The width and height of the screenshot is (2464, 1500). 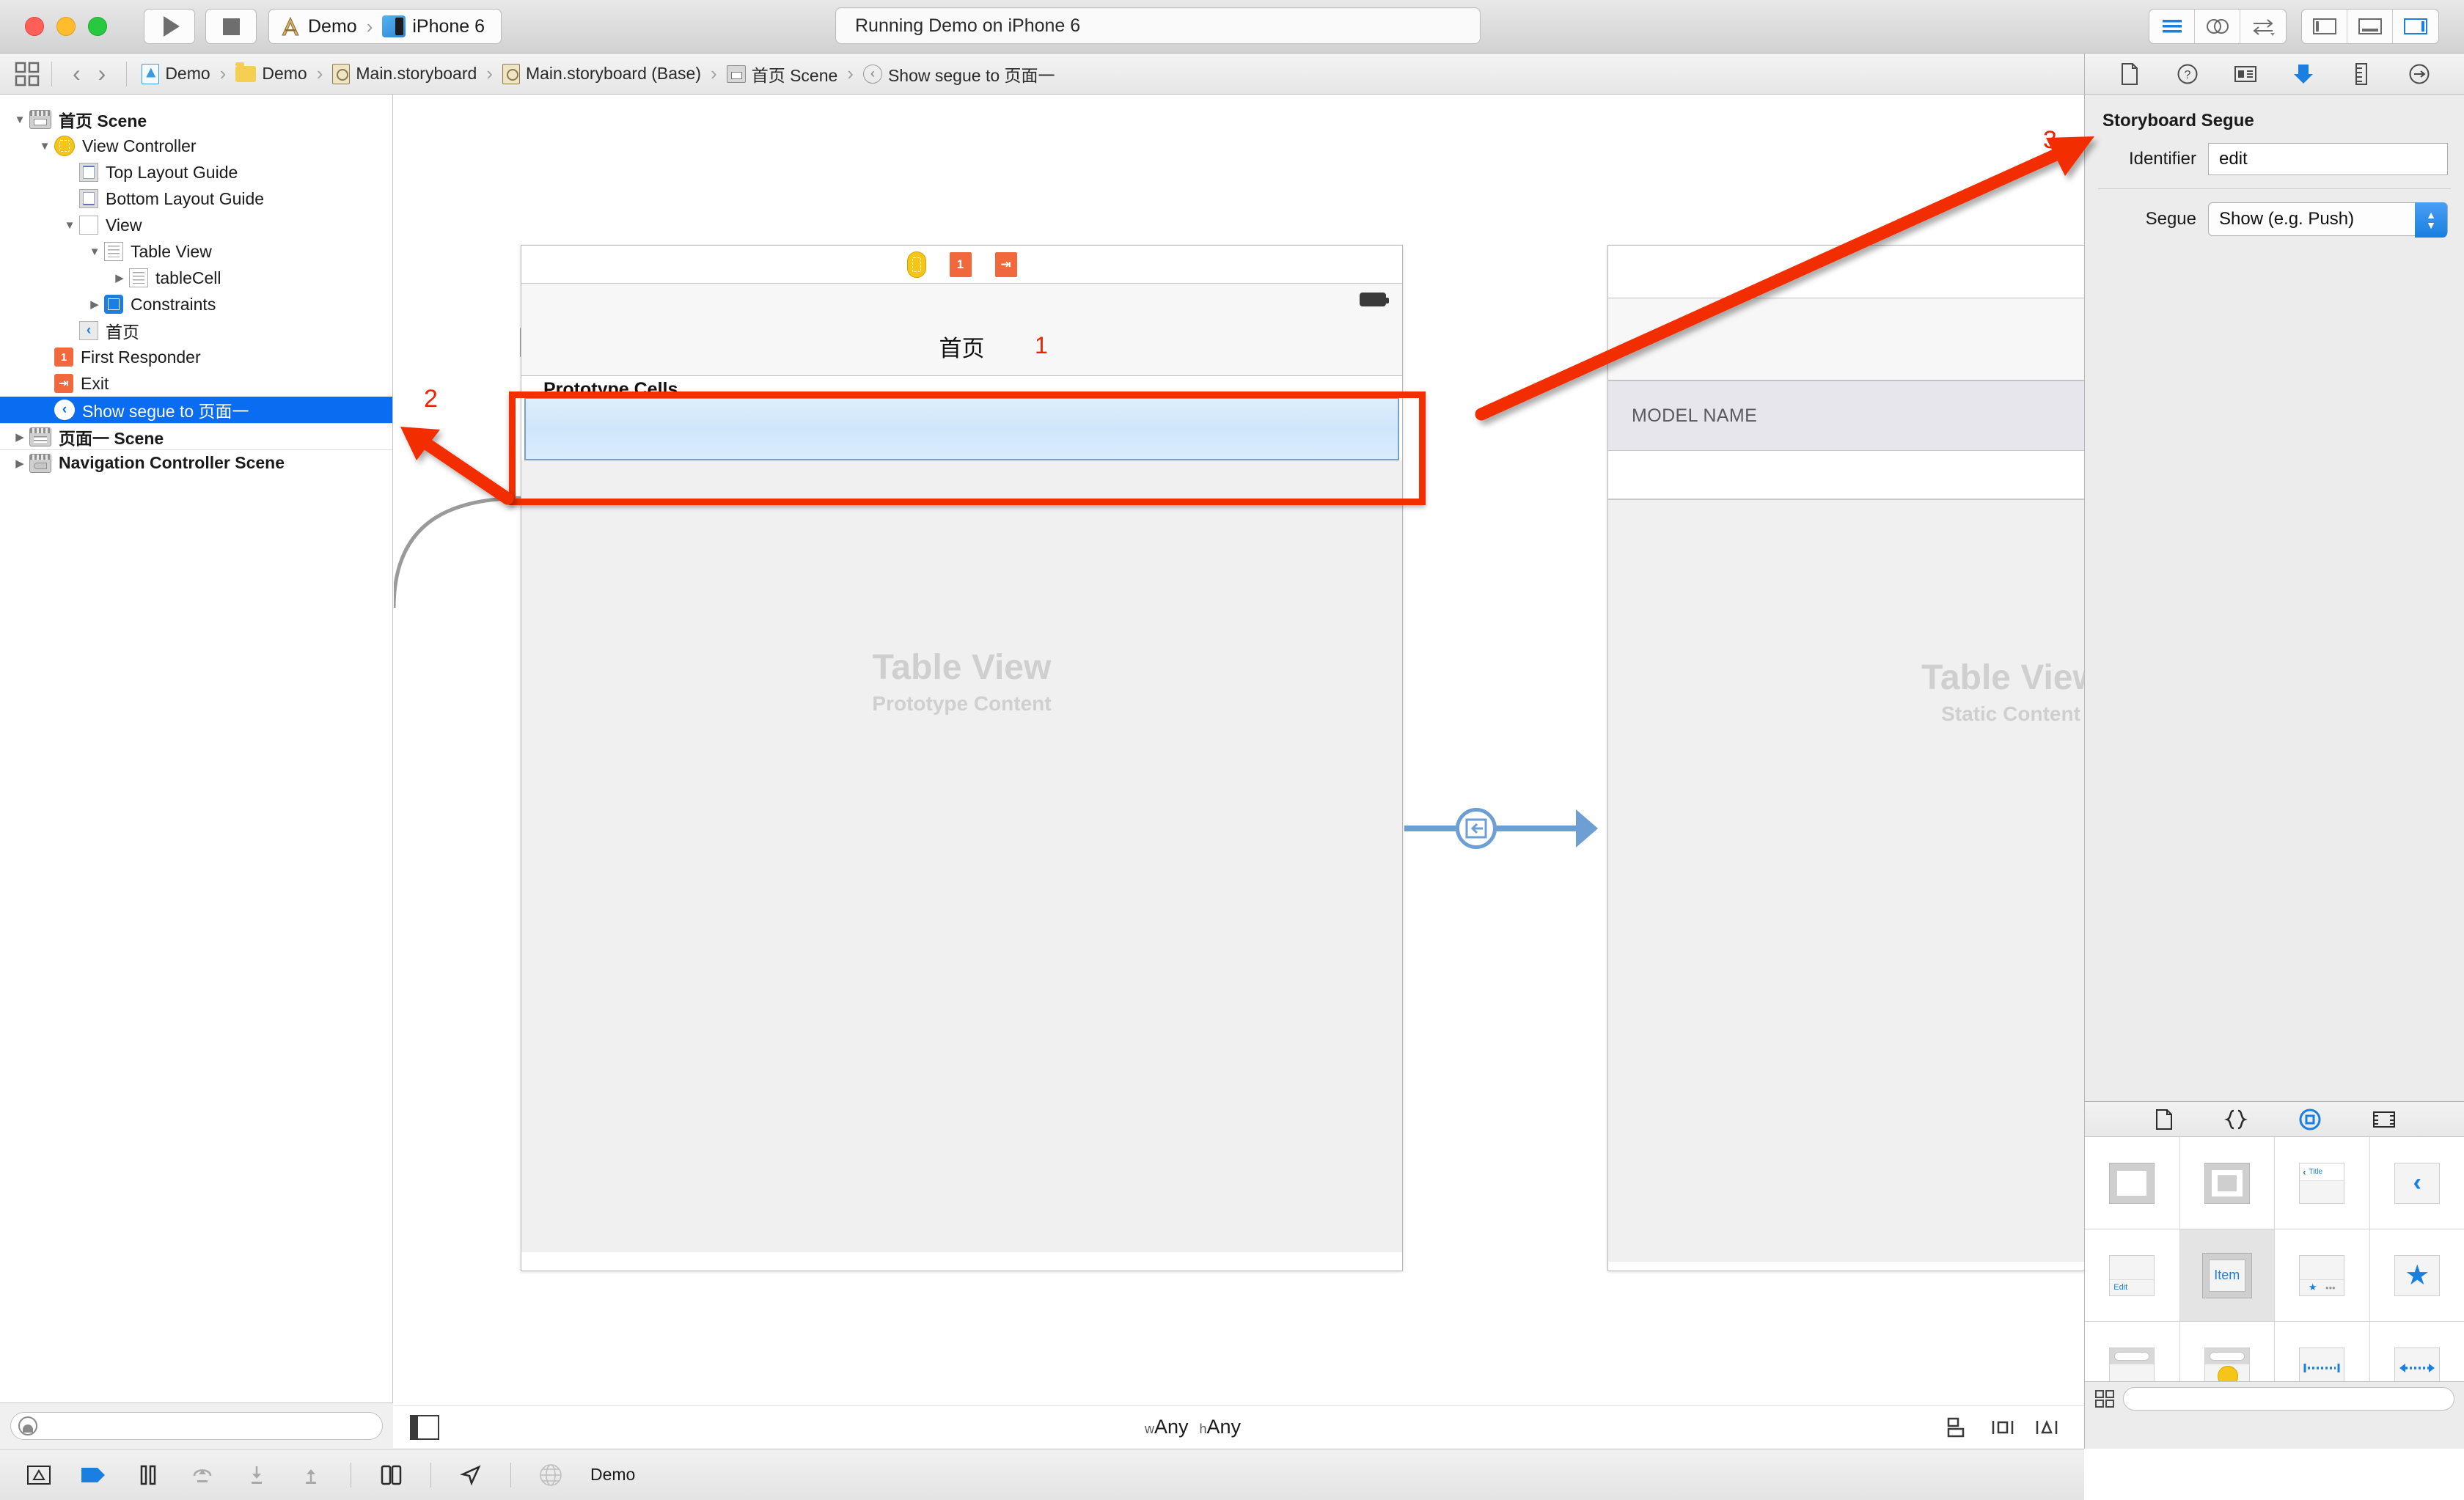 What do you see at coordinates (1476, 829) in the screenshot?
I see `segue-badge` at bounding box center [1476, 829].